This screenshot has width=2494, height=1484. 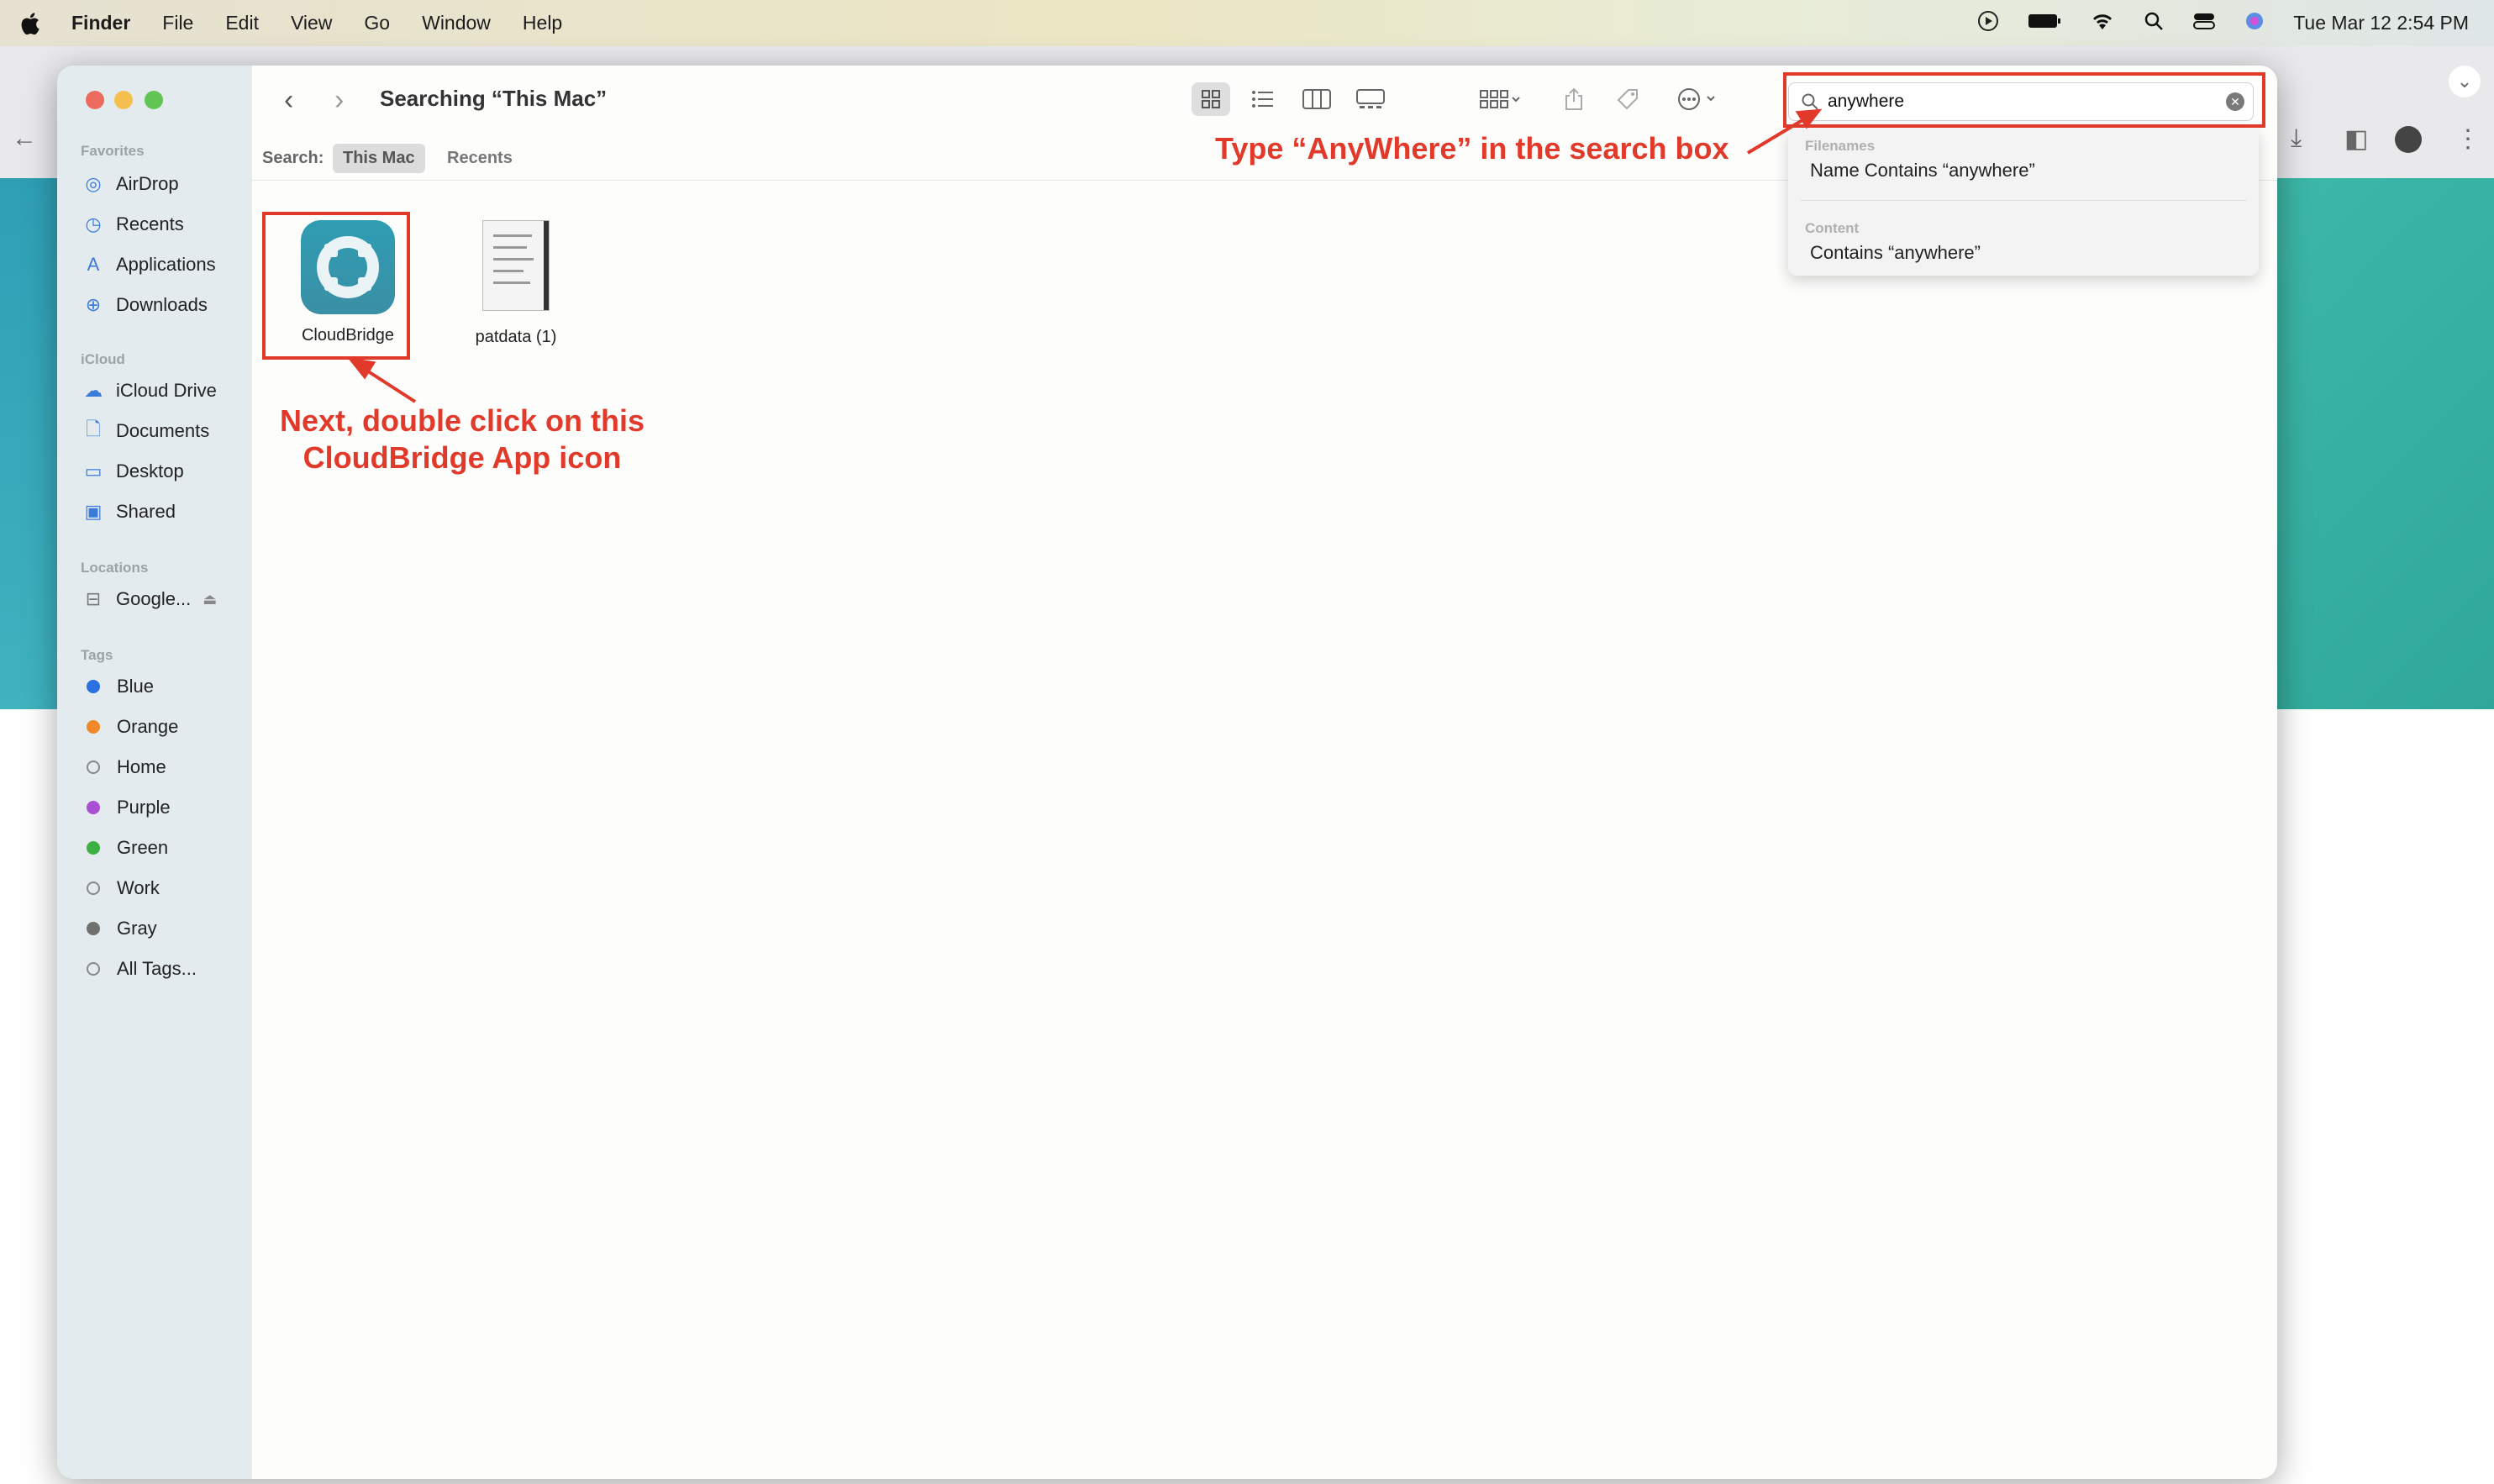 What do you see at coordinates (1809, 119) in the screenshot?
I see `annotation-arrowhead-search` at bounding box center [1809, 119].